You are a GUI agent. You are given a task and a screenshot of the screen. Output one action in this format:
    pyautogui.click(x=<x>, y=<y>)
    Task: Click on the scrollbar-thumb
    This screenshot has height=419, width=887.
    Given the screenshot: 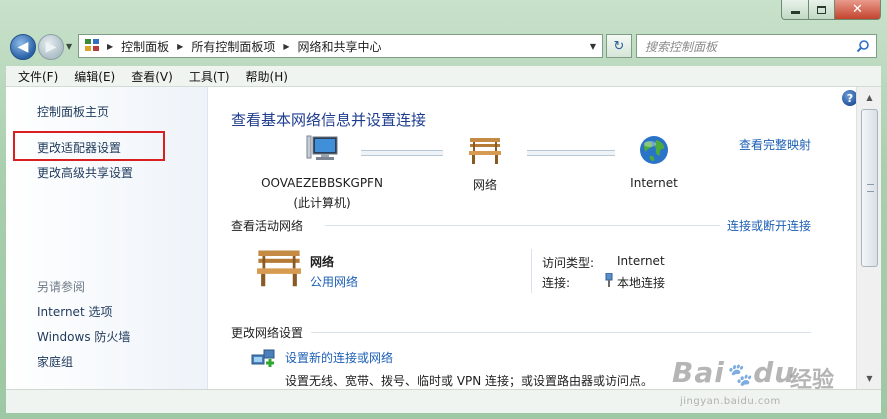 What is the action you would take?
    pyautogui.click(x=869, y=188)
    